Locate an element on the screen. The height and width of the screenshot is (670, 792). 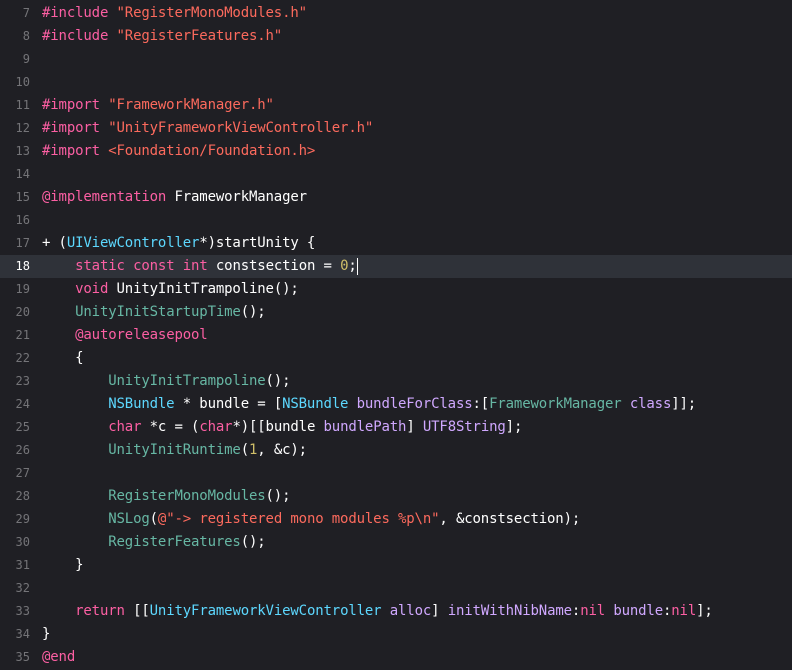
code-line: 7 #include "RegisterMonoModules.h" is located at coordinates (396, 13).